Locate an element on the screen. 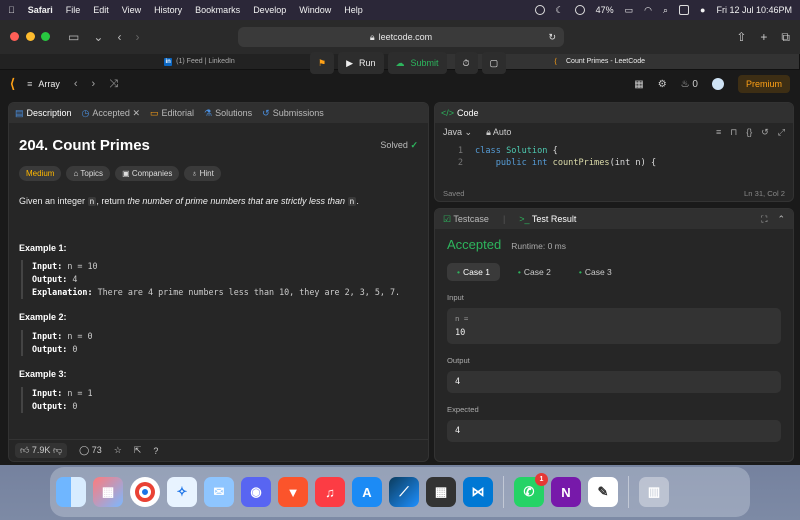  debug-icon: ⚑ is located at coordinates (322, 63).